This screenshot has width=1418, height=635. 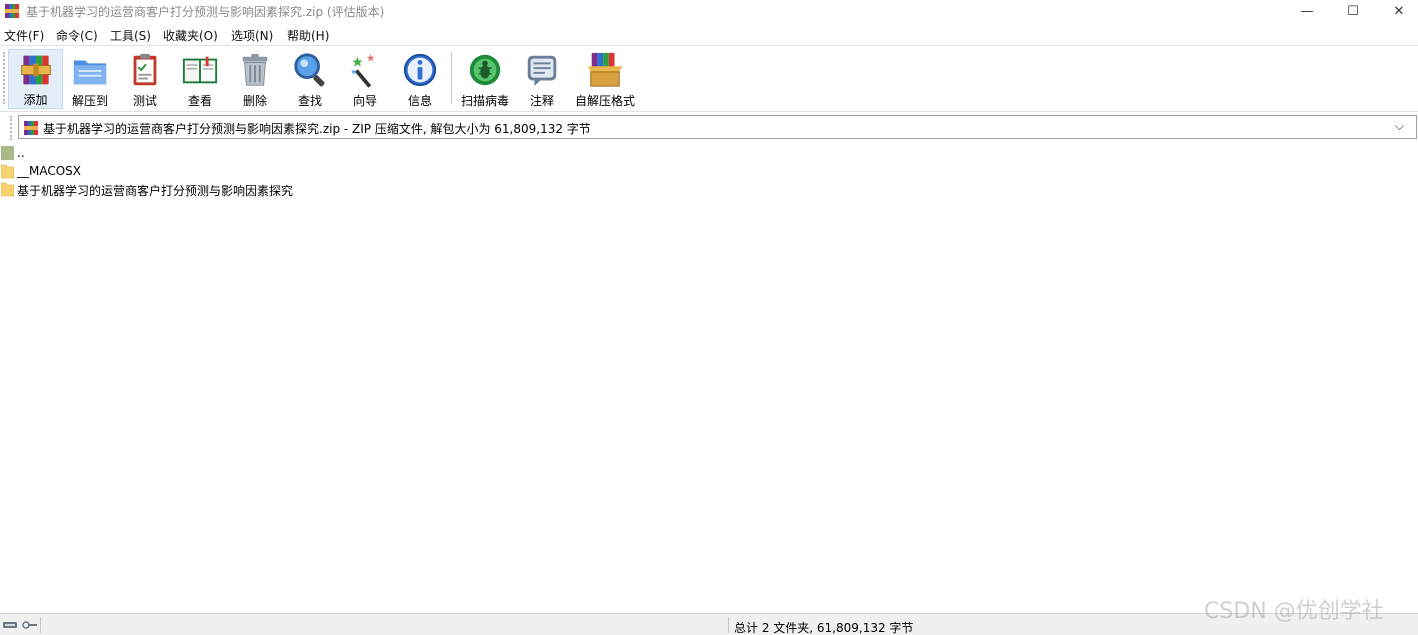 I want to click on toolbar-grip, so click(x=4, y=78).